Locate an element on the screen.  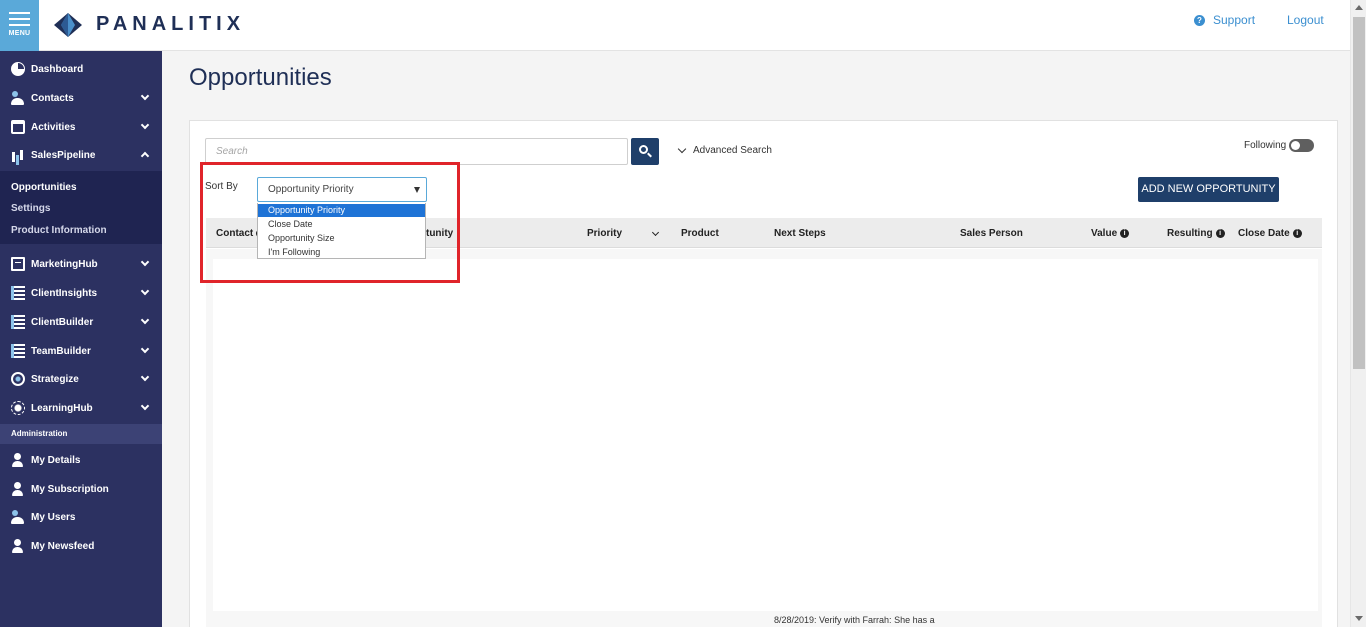
sidebar-item-label: My Details is located at coordinates (56, 460).